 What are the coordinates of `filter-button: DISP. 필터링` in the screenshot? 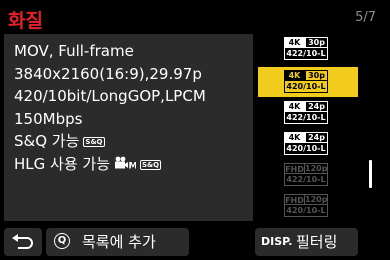 It's located at (306, 242).